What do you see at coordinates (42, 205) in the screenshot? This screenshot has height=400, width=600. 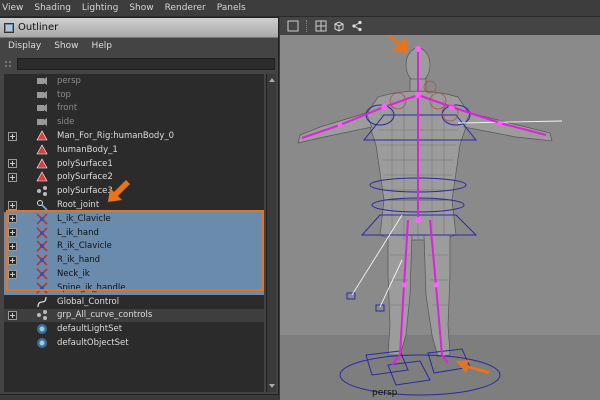 I see `joint-icon` at bounding box center [42, 205].